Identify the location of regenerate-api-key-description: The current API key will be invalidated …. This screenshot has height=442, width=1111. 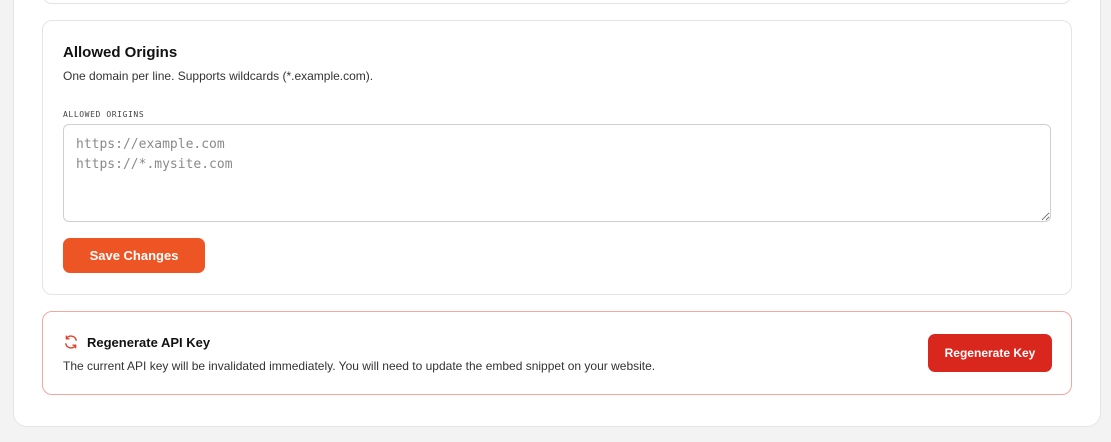
(359, 366).